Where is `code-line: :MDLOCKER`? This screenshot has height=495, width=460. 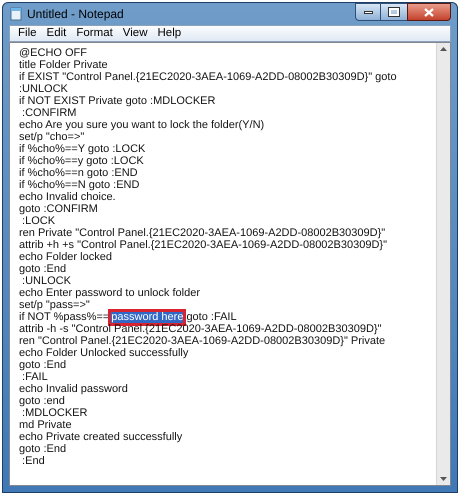 code-line: :MDLOCKER is located at coordinates (54, 413).